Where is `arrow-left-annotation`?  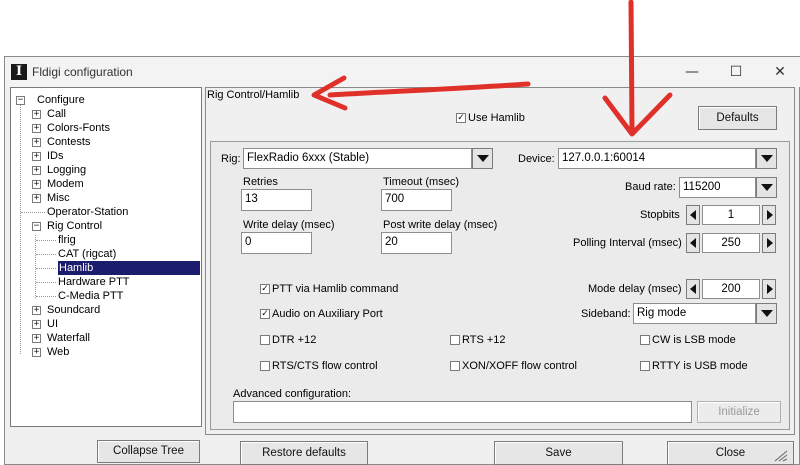
arrow-left-annotation is located at coordinates (421, 93).